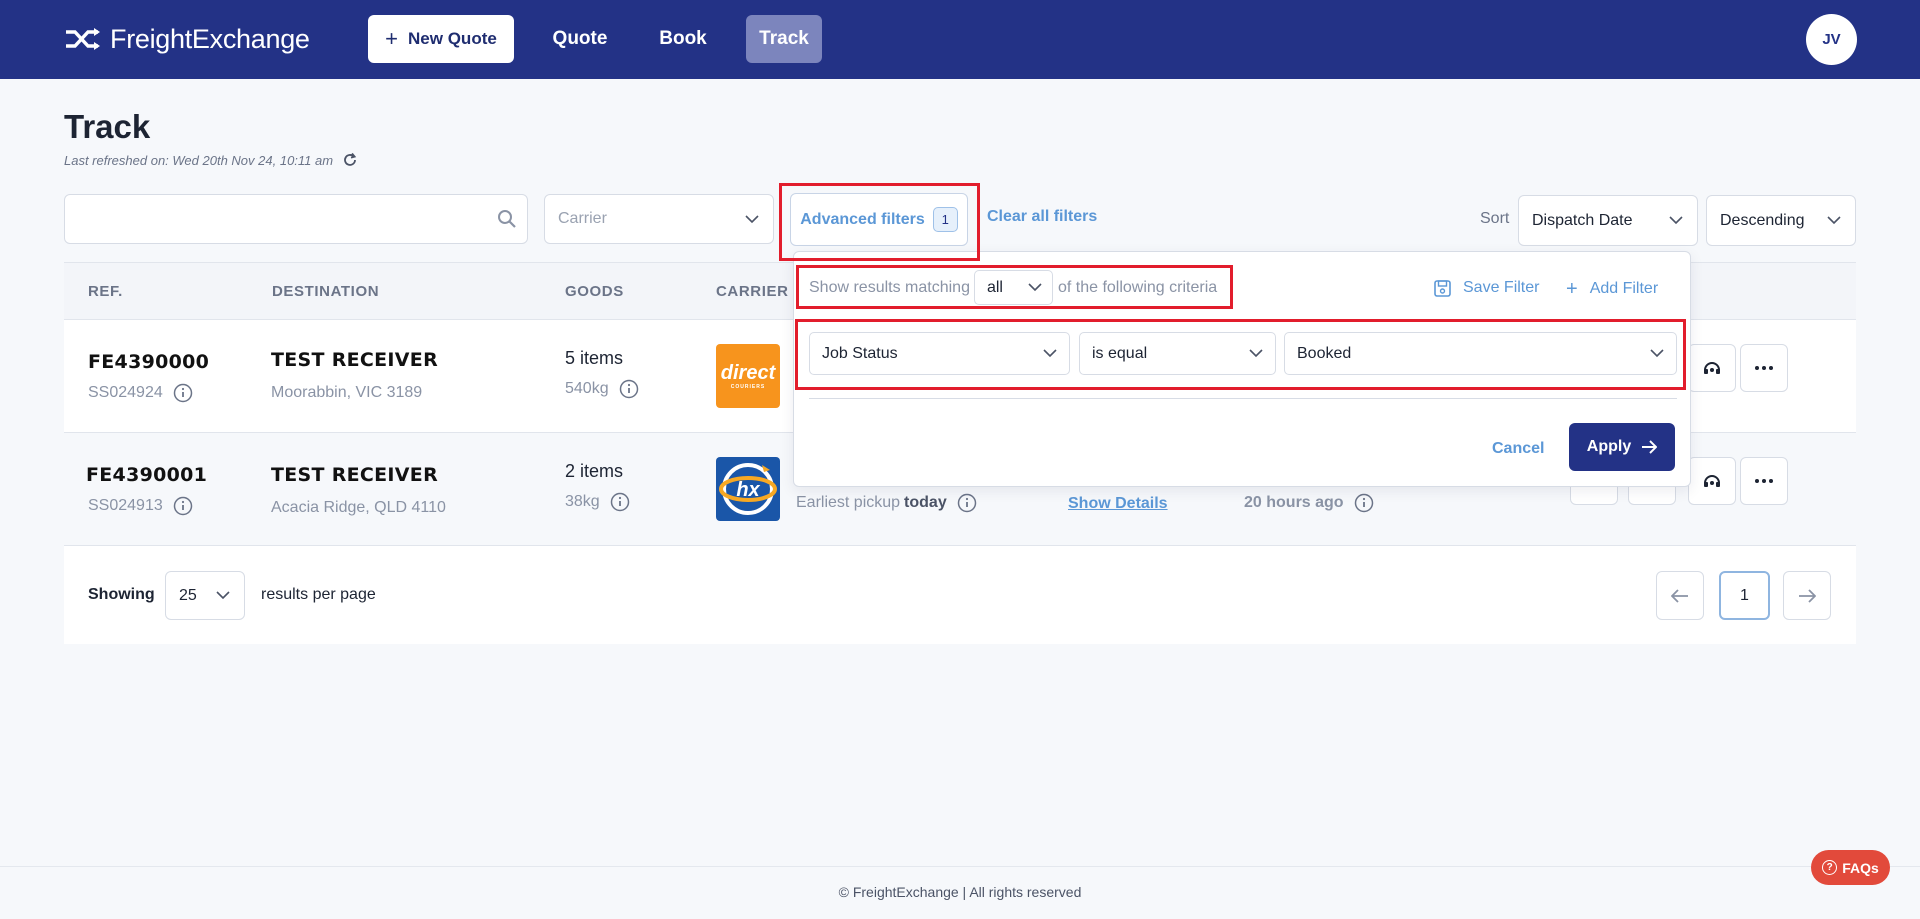 This screenshot has width=1920, height=919. I want to click on popover-divider, so click(1243, 398).